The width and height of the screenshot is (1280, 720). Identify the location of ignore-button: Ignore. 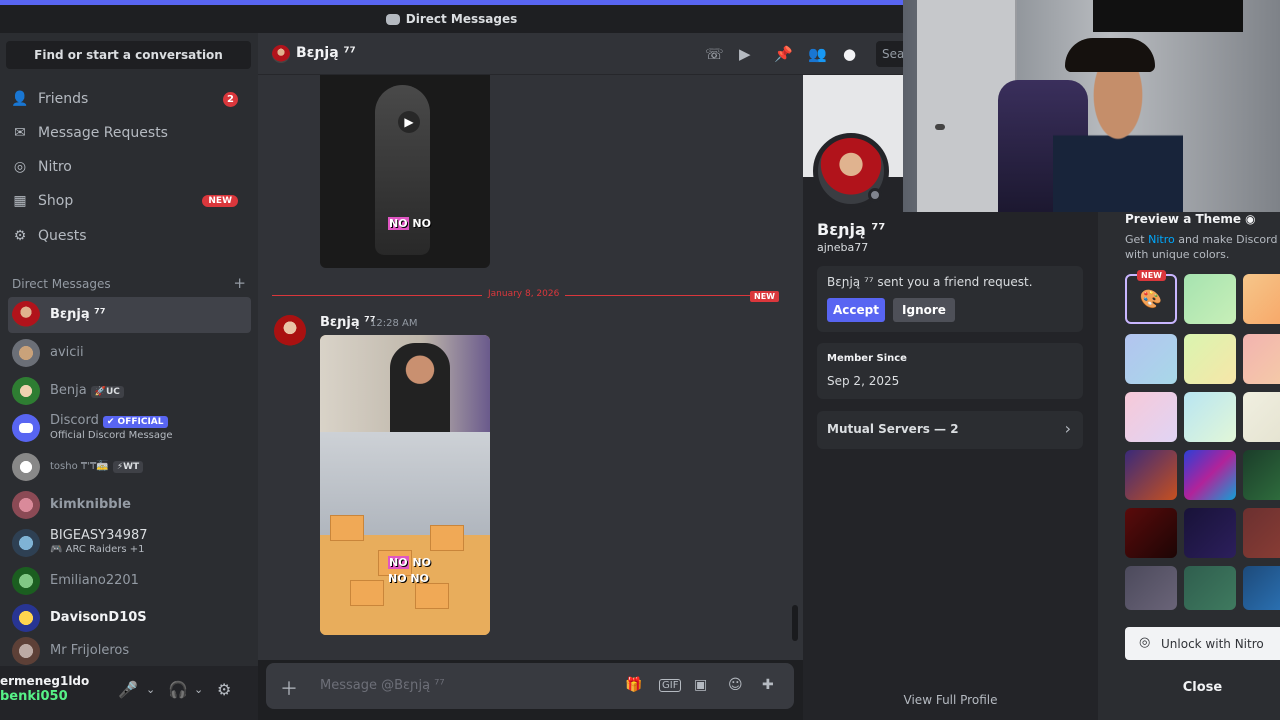
(924, 310).